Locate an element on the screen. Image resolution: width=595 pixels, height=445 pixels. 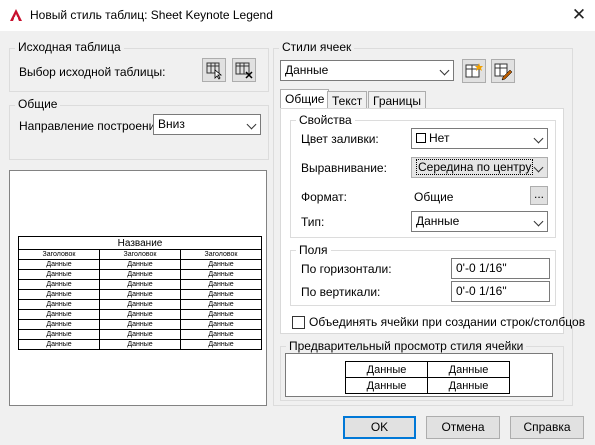
properties-group-label: Свойства is located at coordinates (325, 120).